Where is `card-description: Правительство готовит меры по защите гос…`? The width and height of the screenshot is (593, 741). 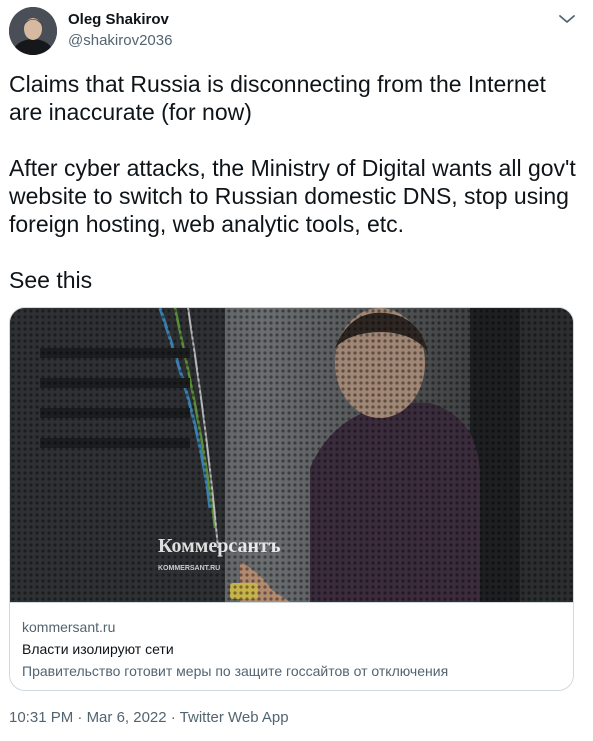 card-description: Правительство готовит меры по защите гос… is located at coordinates (235, 671).